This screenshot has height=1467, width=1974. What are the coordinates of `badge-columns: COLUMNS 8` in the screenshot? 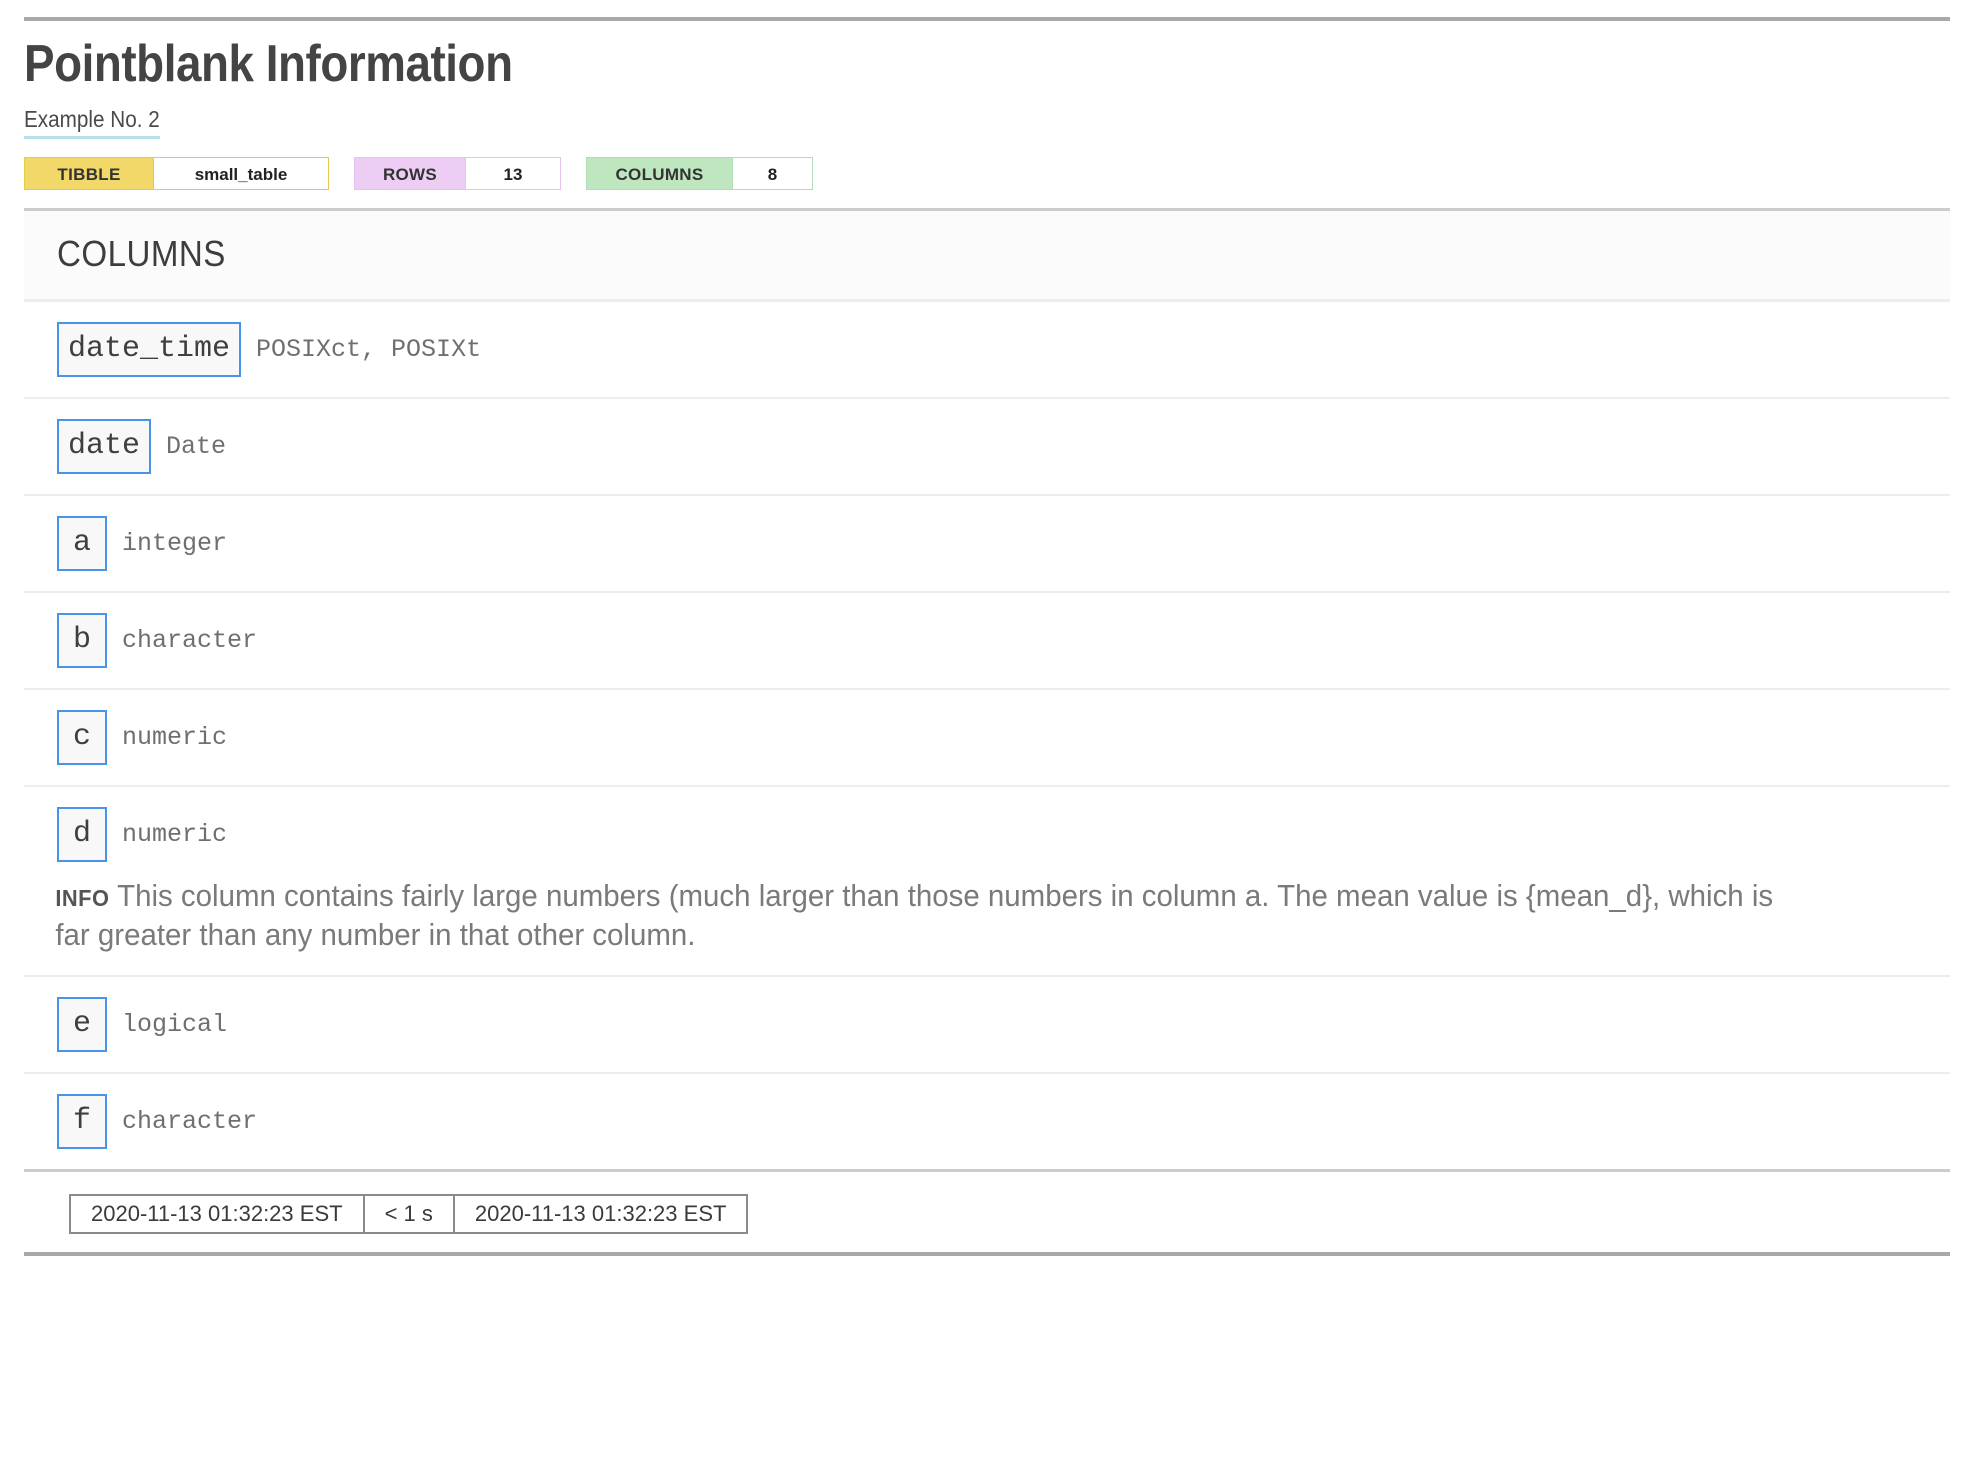 It's located at (699, 173).